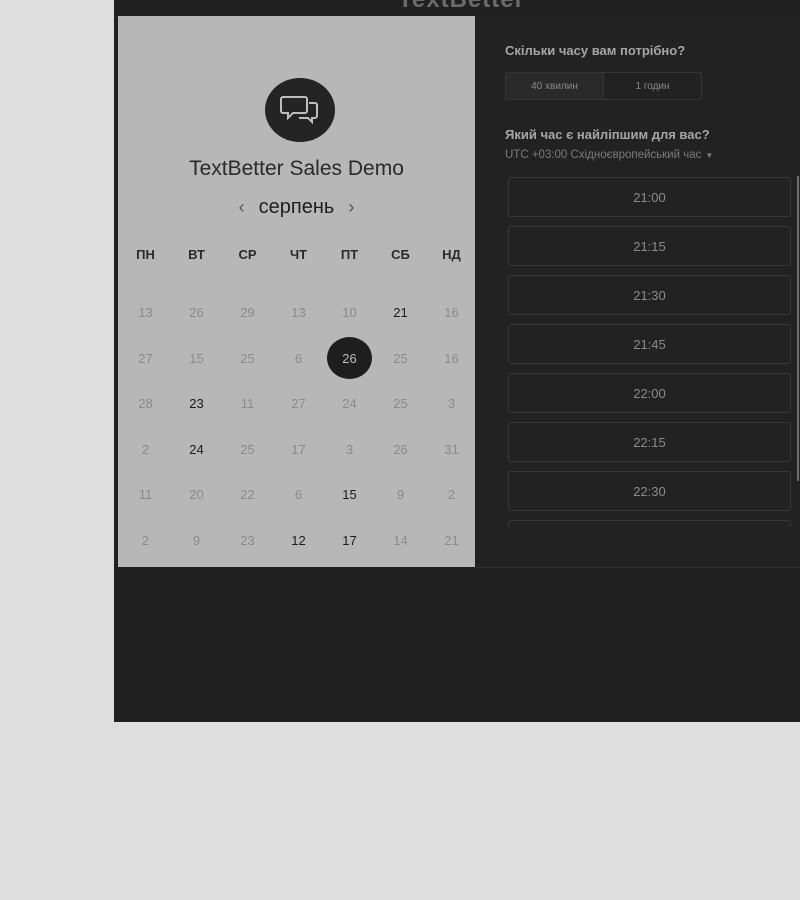  Describe the element at coordinates (247, 495) in the screenshot. I see `calendar-day-number: 22` at that location.